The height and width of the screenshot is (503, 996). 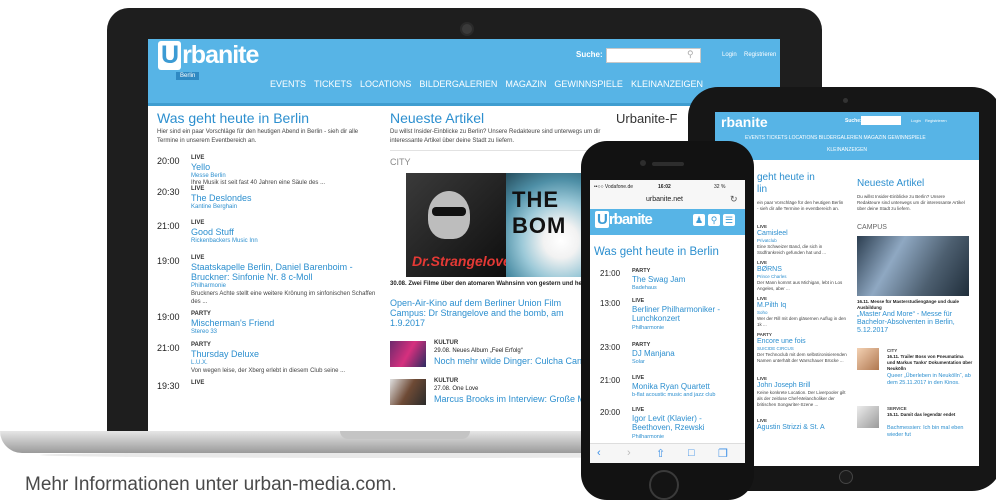 What do you see at coordinates (269, 386) in the screenshot?
I see `event-item: 19:30 LIVE` at bounding box center [269, 386].